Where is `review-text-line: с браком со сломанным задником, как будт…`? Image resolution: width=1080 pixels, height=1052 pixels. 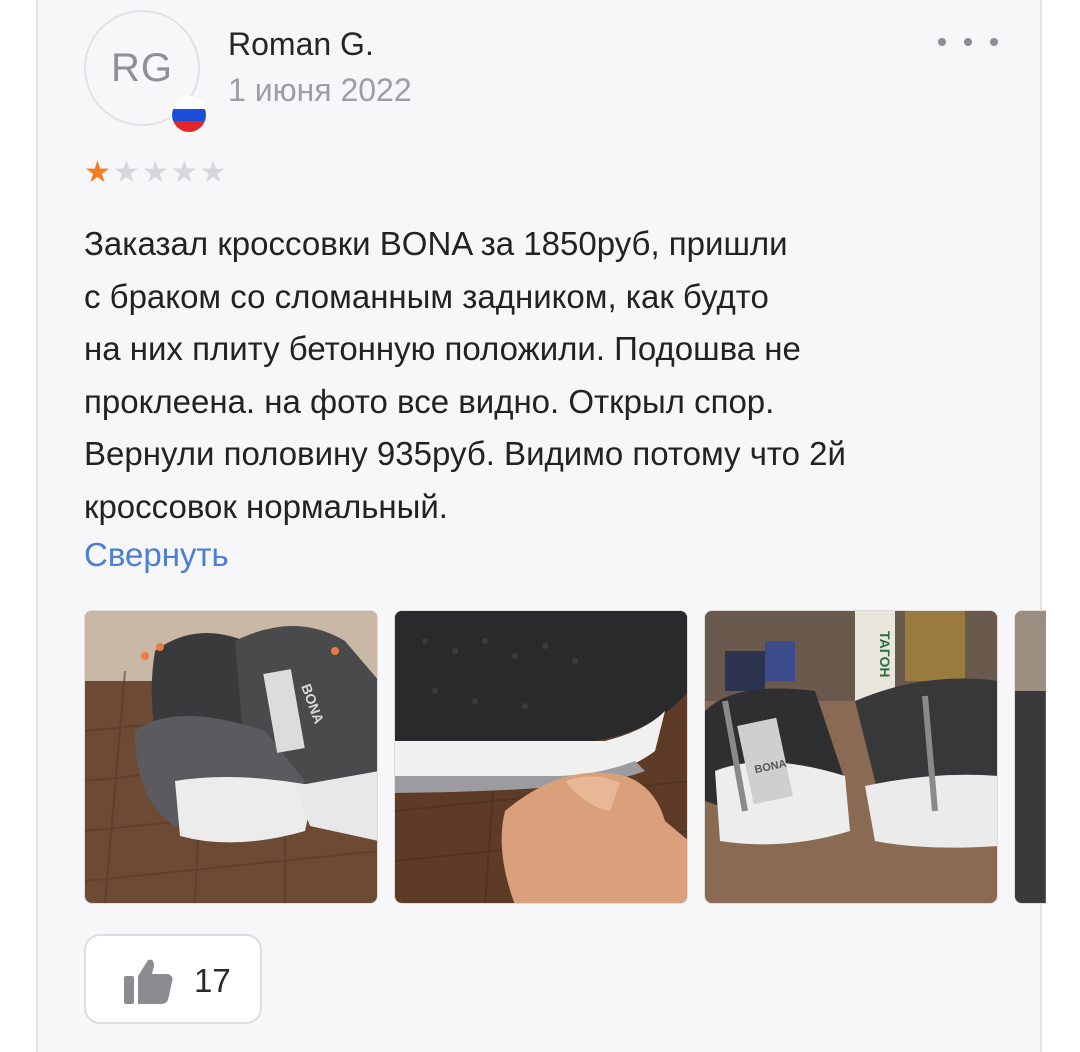
review-text-line: с браком со сломанным задником, как будт… is located at coordinates (426, 296).